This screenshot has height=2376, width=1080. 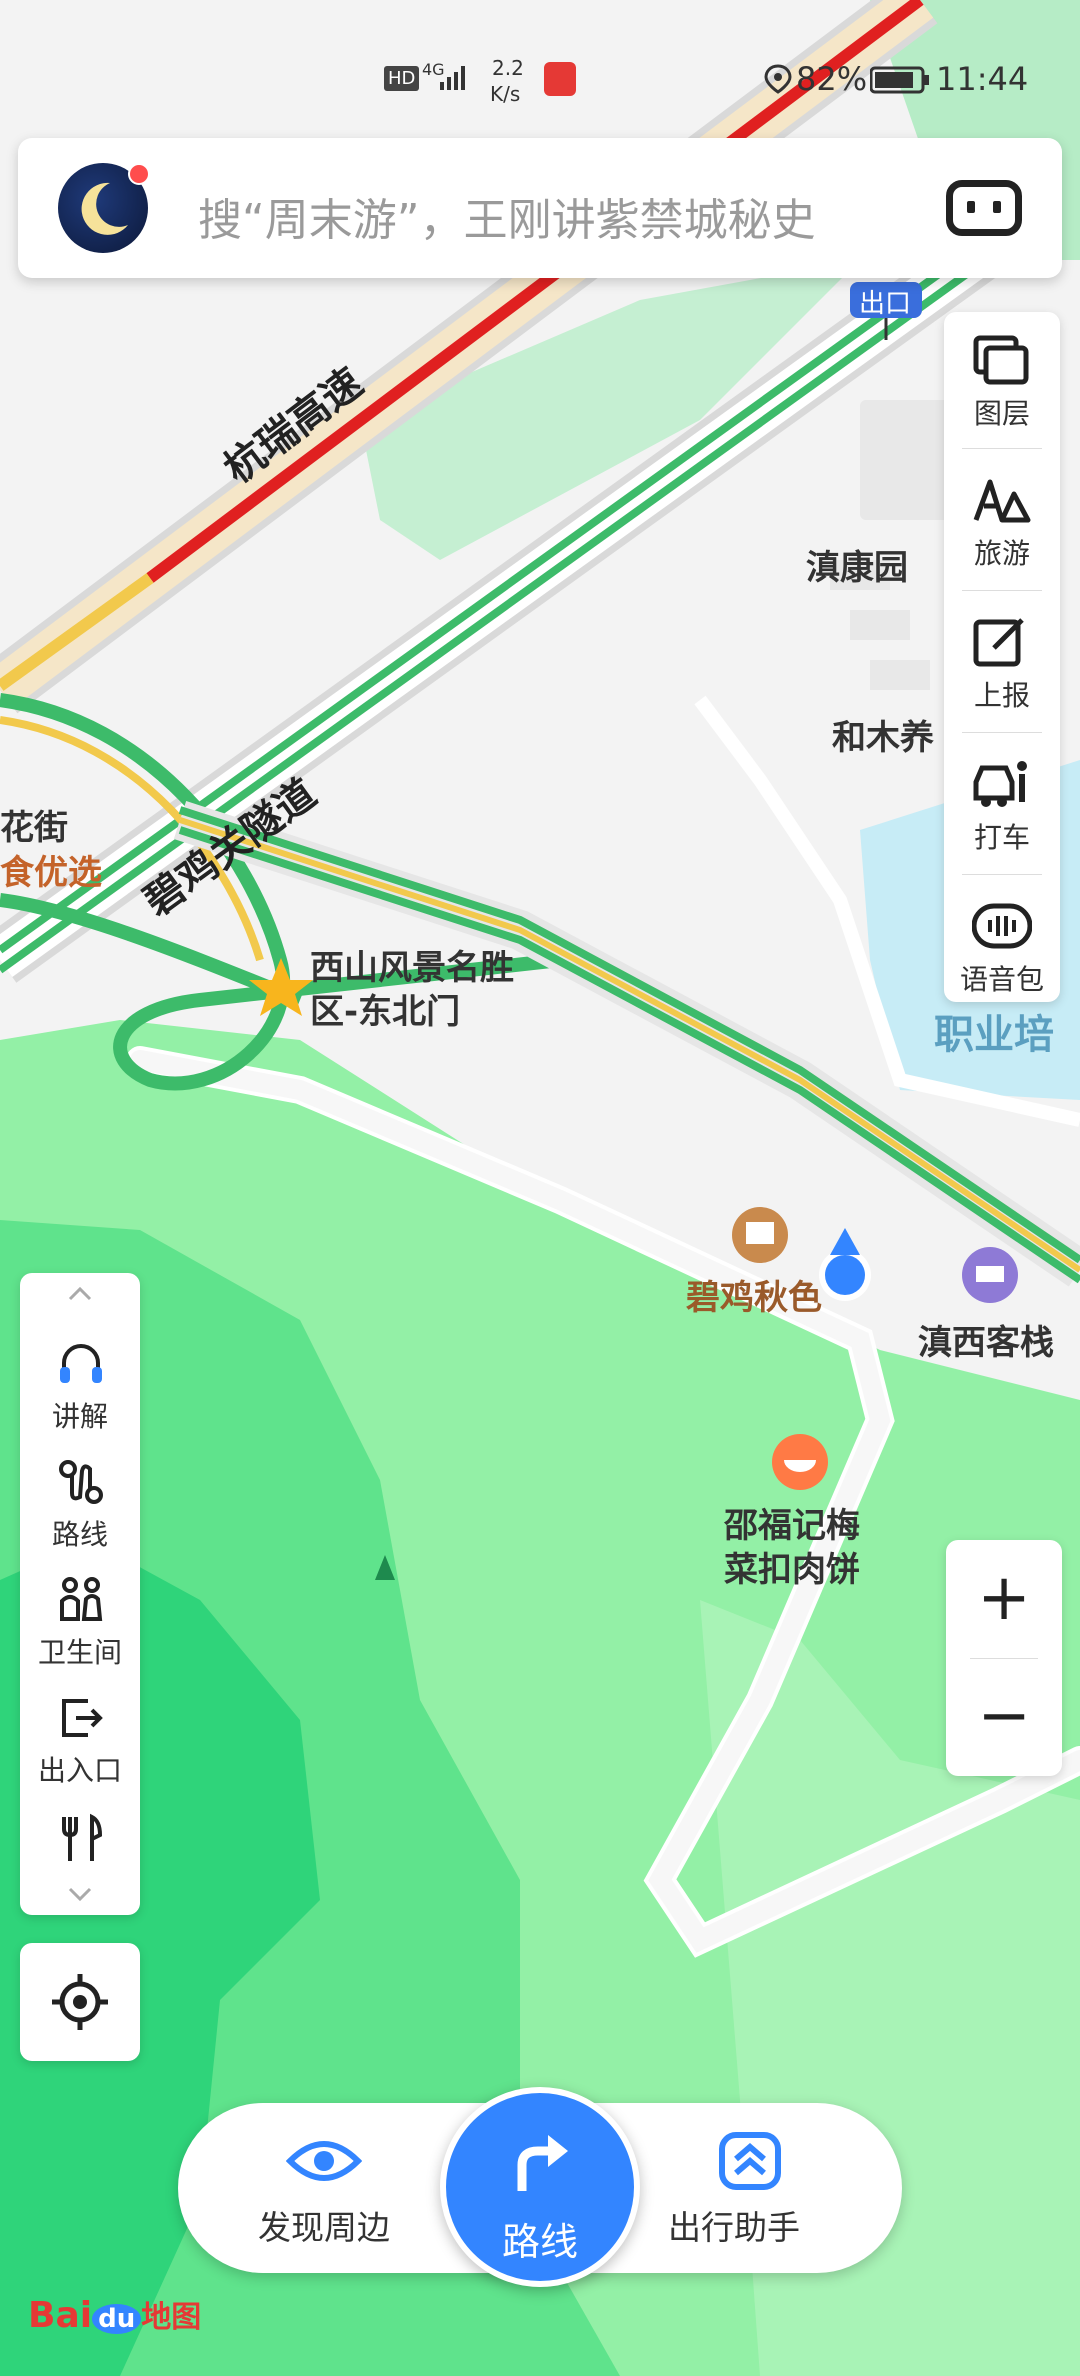 What do you see at coordinates (1001, 553) in the screenshot?
I see `travel-label: 旅游` at bounding box center [1001, 553].